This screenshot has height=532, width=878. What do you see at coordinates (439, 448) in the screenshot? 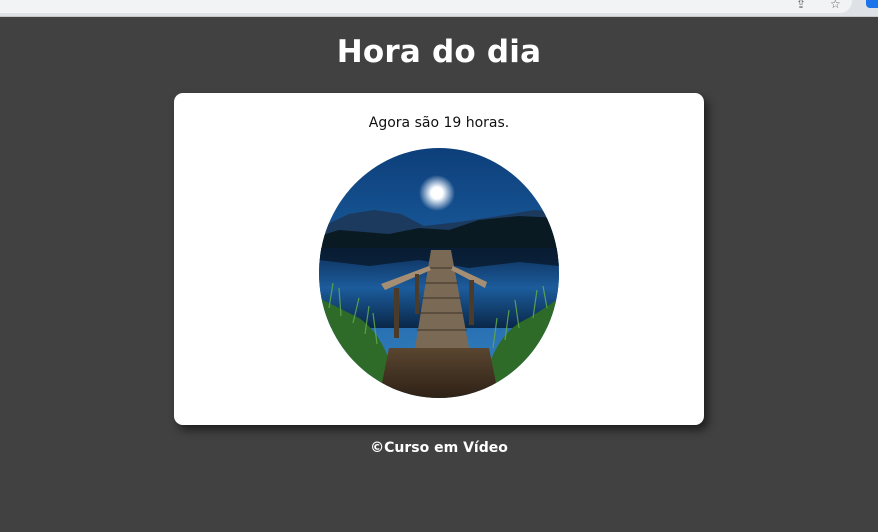
I see `footer-credit: ©Curso em Vídeo` at bounding box center [439, 448].